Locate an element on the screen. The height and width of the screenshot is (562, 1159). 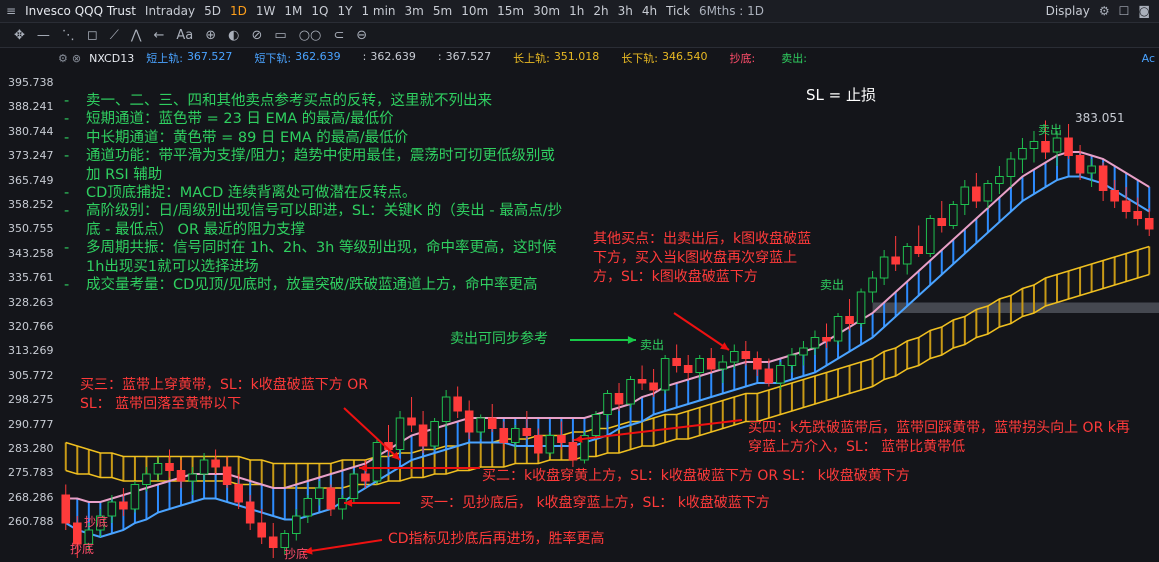
symbol-title: Invesco QQQ Trust is located at coordinates (80, 11).